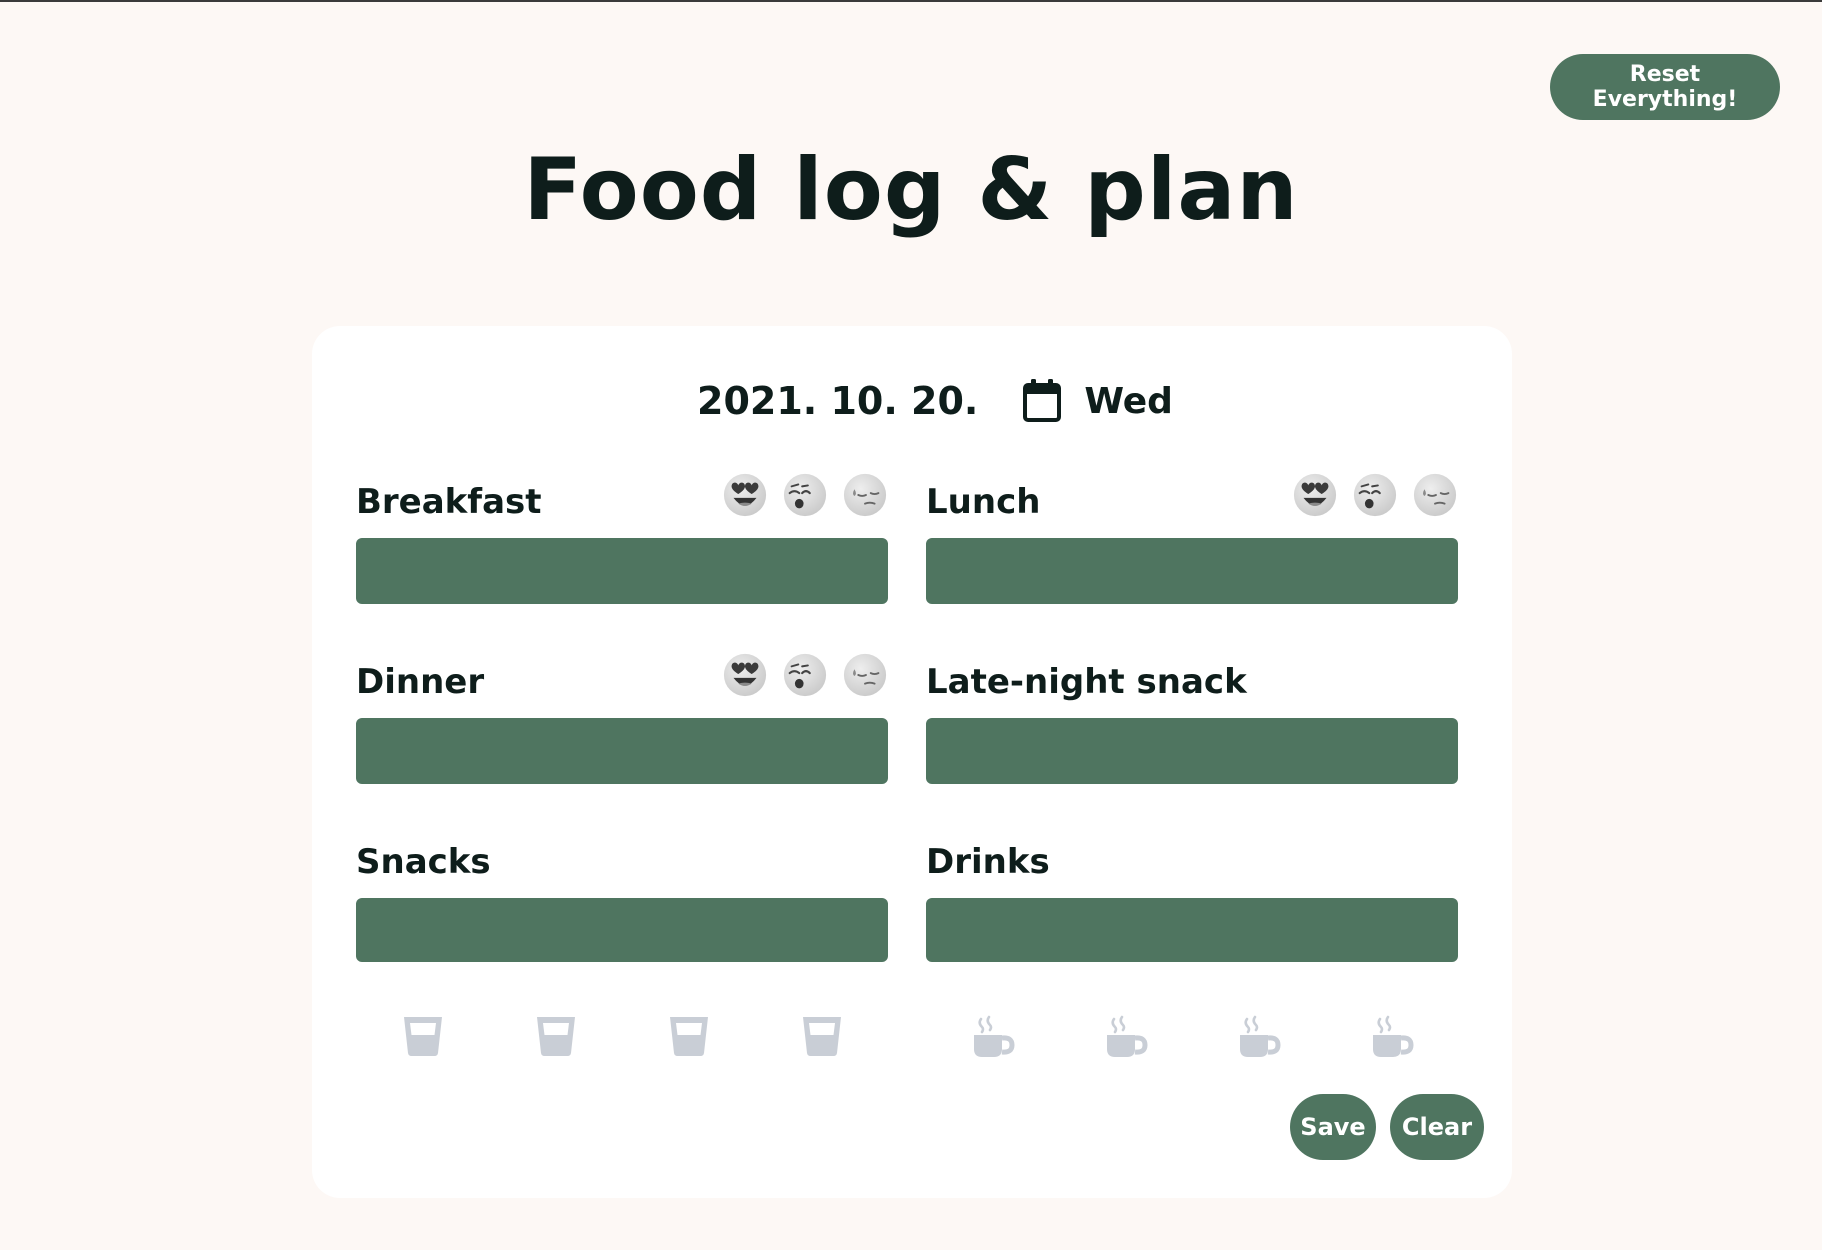 The image size is (1822, 1250). Describe the element at coordinates (622, 930) in the screenshot. I see `snacks-input` at that location.